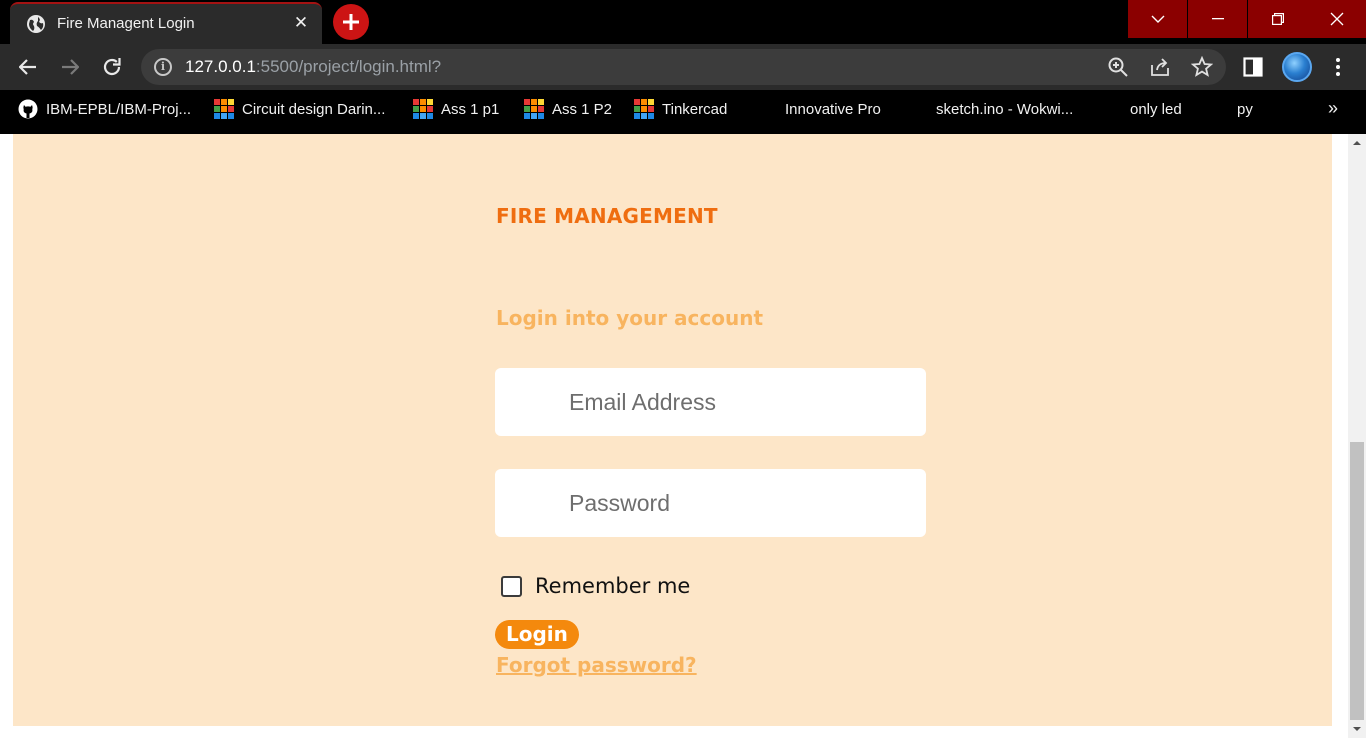 This screenshot has width=1366, height=738. Describe the element at coordinates (1338, 67) in the screenshot. I see `kebab-menu-icon` at that location.